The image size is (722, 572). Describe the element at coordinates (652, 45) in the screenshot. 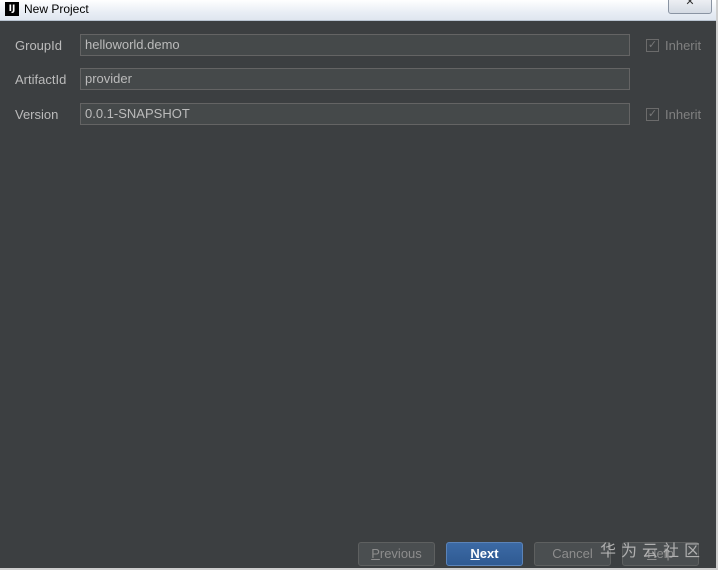

I see `group-id-inherit-checkbox: ✓` at that location.